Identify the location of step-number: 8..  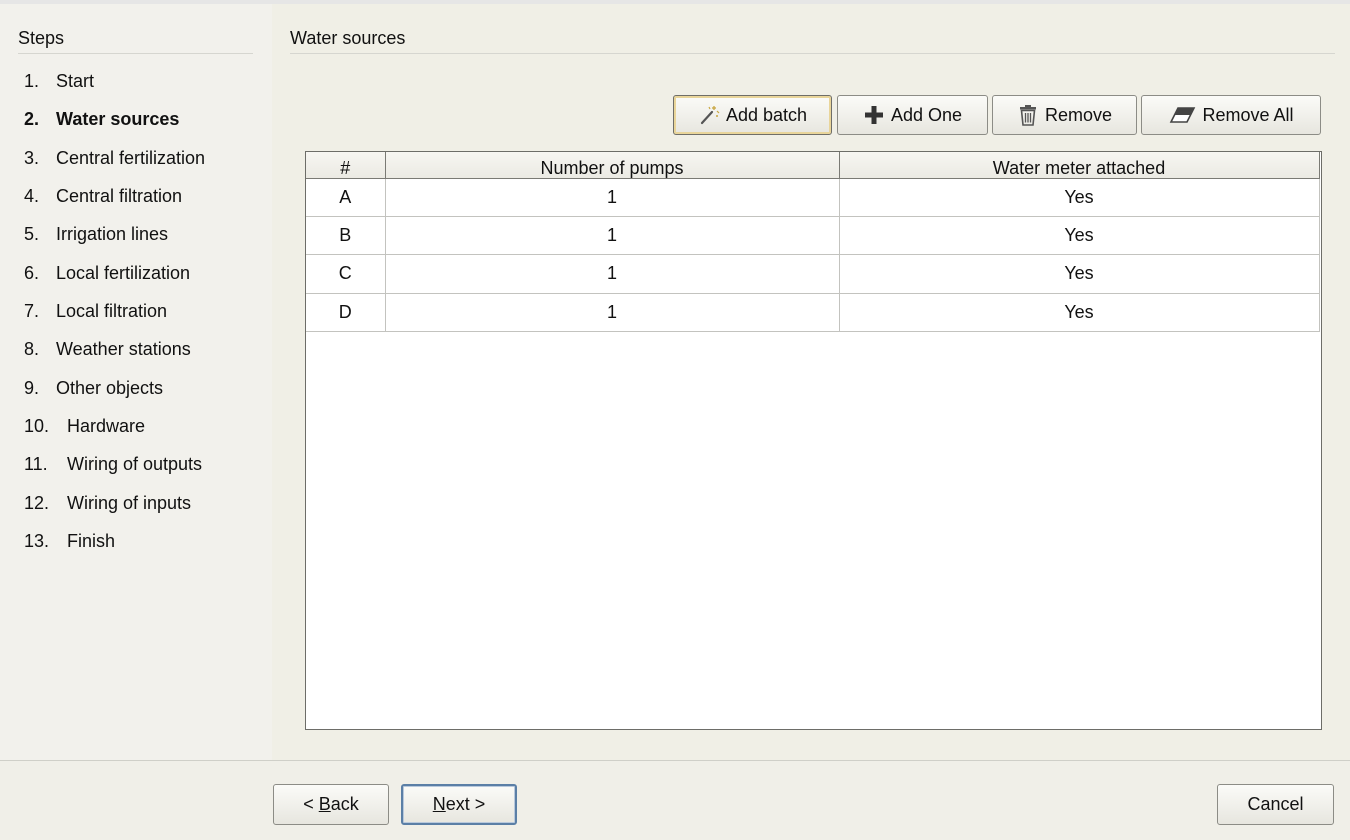
(32, 349).